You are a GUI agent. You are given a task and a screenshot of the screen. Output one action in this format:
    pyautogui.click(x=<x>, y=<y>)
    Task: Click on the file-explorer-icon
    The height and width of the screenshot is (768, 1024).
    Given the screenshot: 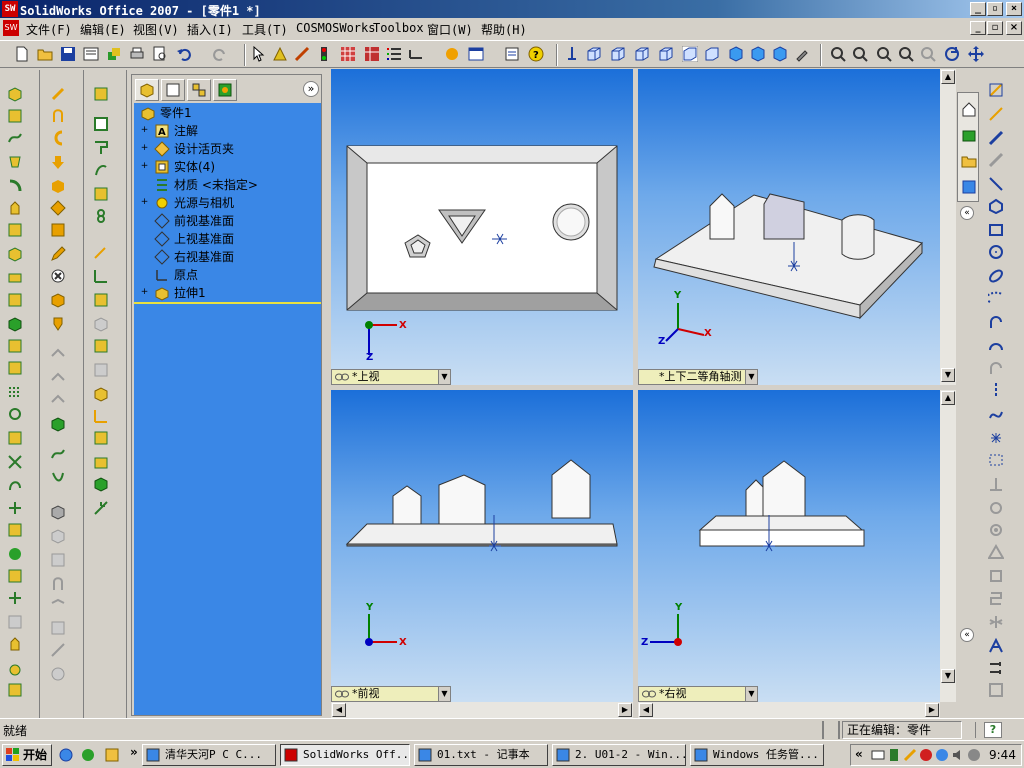 What is the action you would take?
    pyautogui.click(x=969, y=161)
    